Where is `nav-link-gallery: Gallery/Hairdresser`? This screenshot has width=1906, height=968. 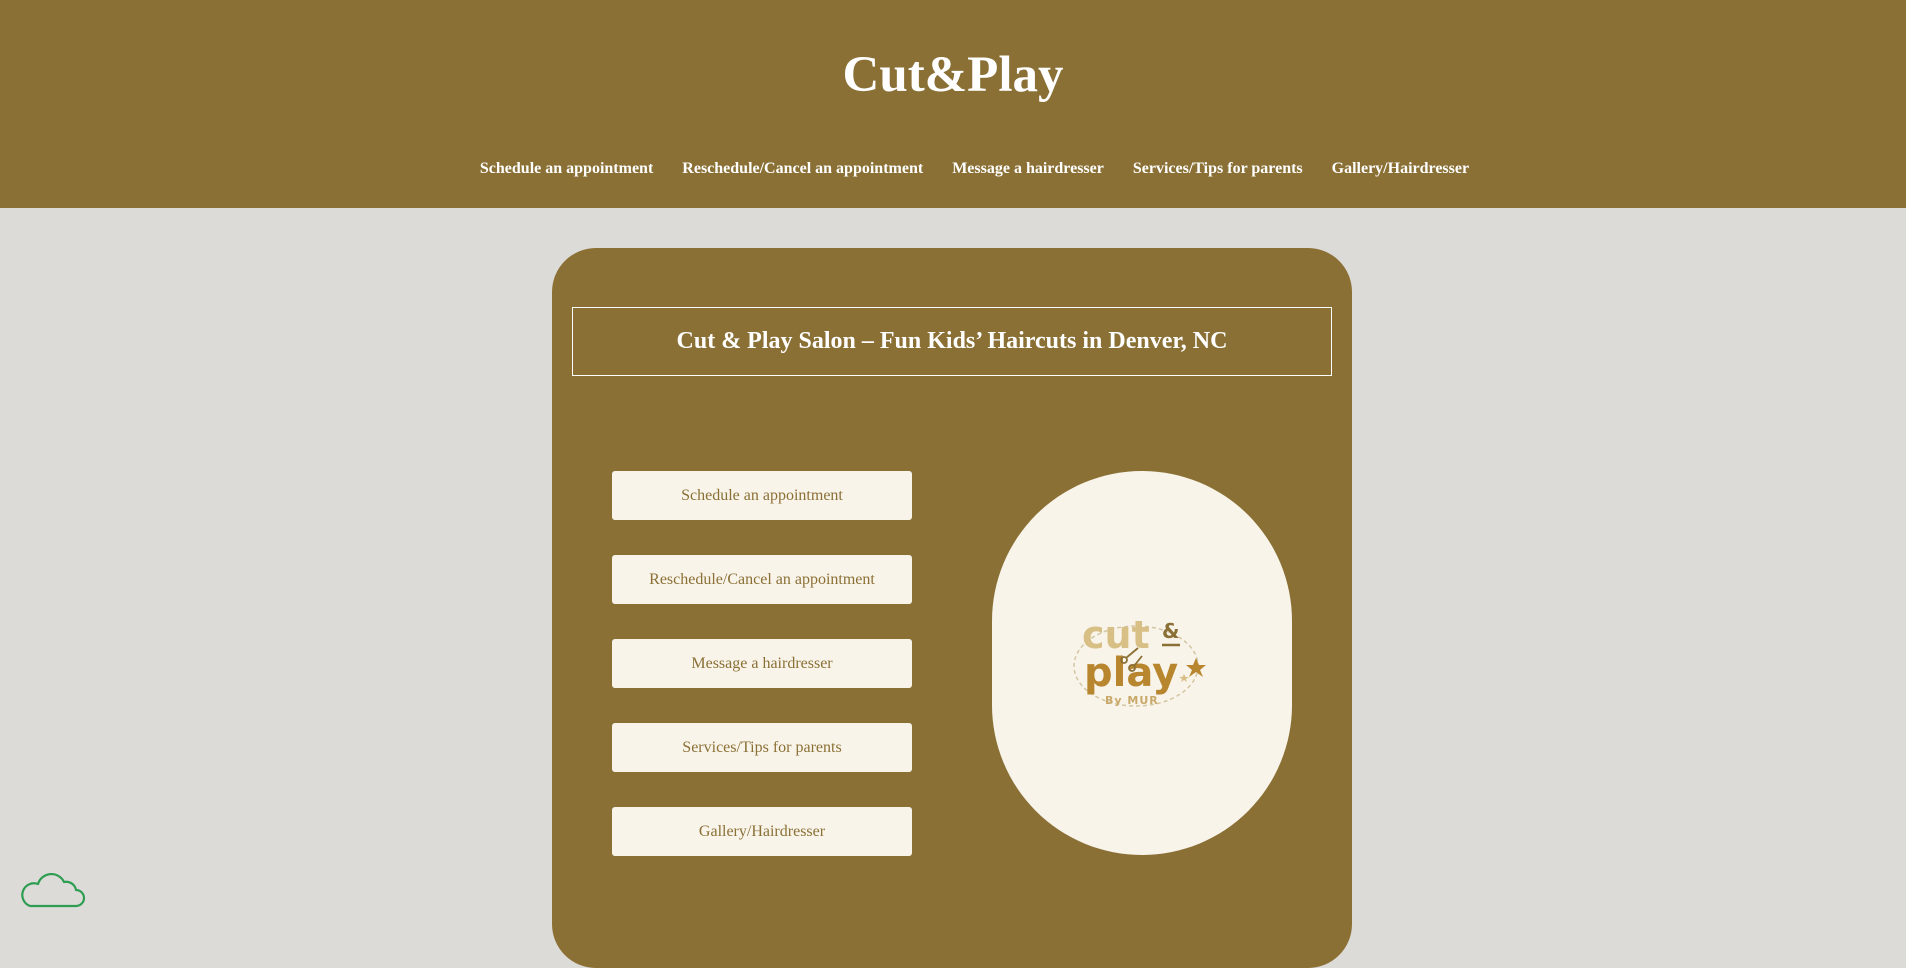
nav-link-gallery: Gallery/Hairdresser is located at coordinates (1400, 169).